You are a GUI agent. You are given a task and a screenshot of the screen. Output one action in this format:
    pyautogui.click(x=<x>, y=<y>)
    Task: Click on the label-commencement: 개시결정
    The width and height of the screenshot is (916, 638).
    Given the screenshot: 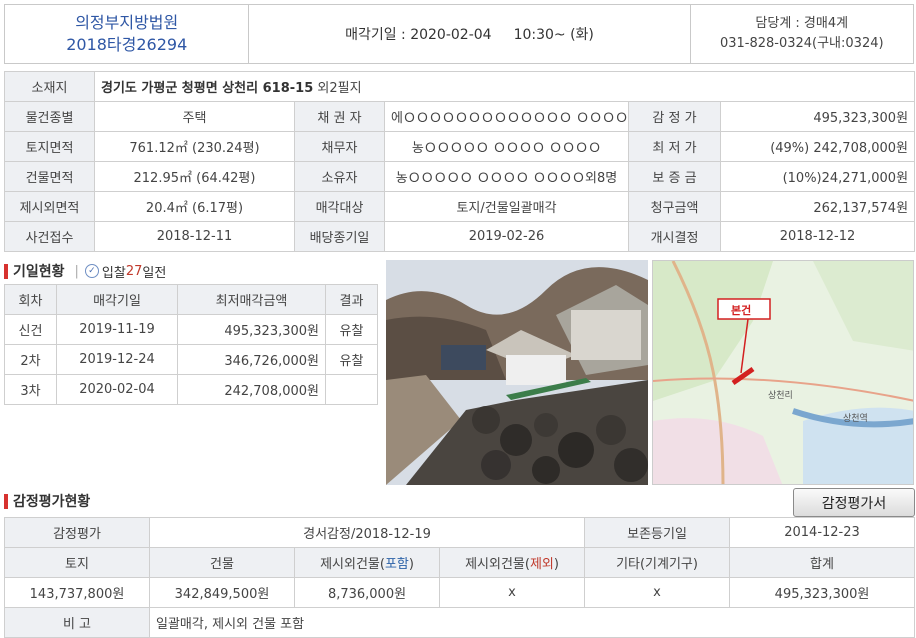 What is the action you would take?
    pyautogui.click(x=674, y=236)
    